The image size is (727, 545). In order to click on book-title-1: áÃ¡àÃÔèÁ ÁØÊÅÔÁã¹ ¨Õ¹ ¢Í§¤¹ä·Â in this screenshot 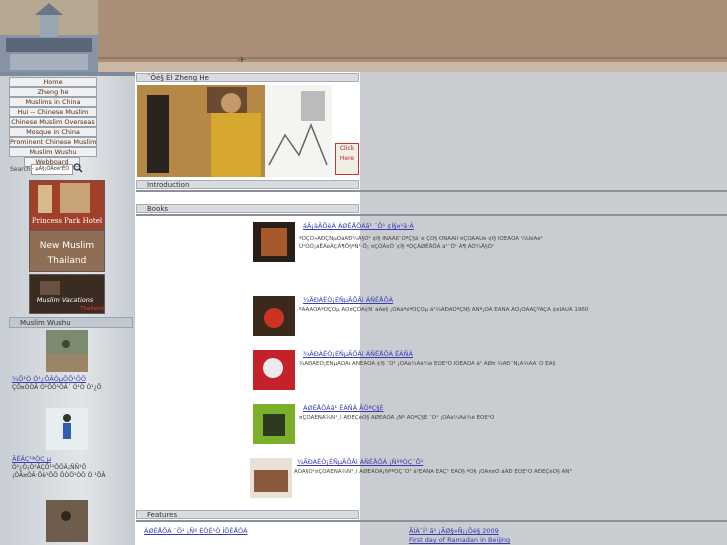, I will do `click(358, 226)`.